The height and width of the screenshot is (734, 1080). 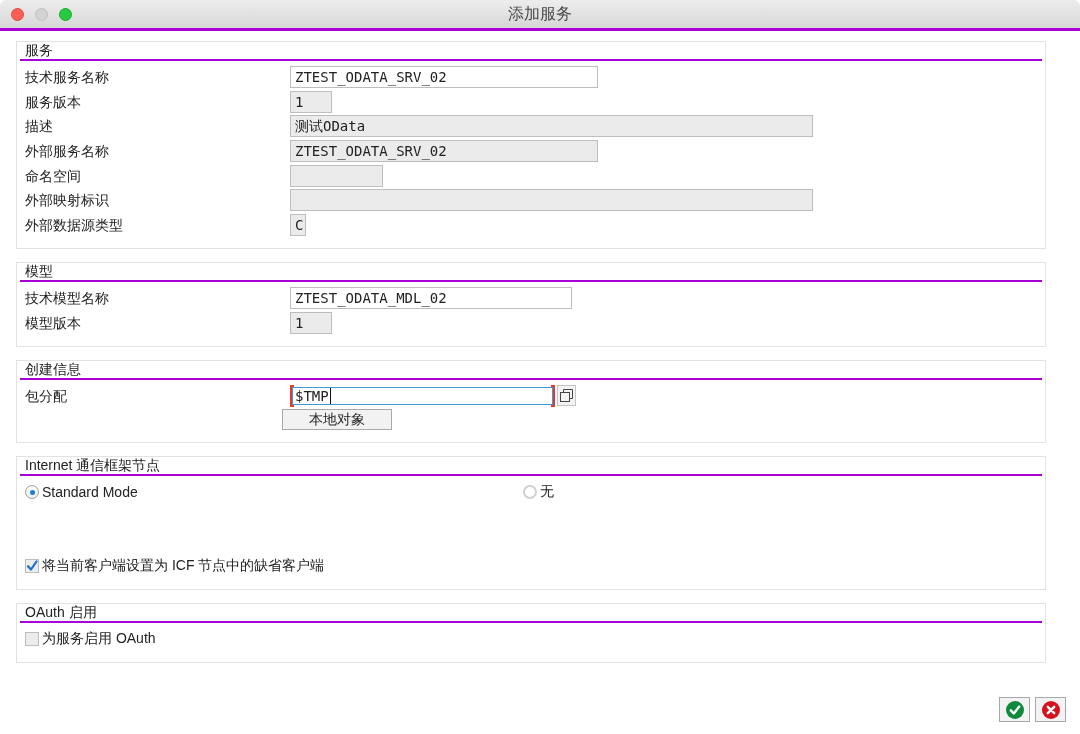 I want to click on checkbox: 将当前客户端设置为 ICF 节点中的缺省客户端, so click(x=175, y=566).